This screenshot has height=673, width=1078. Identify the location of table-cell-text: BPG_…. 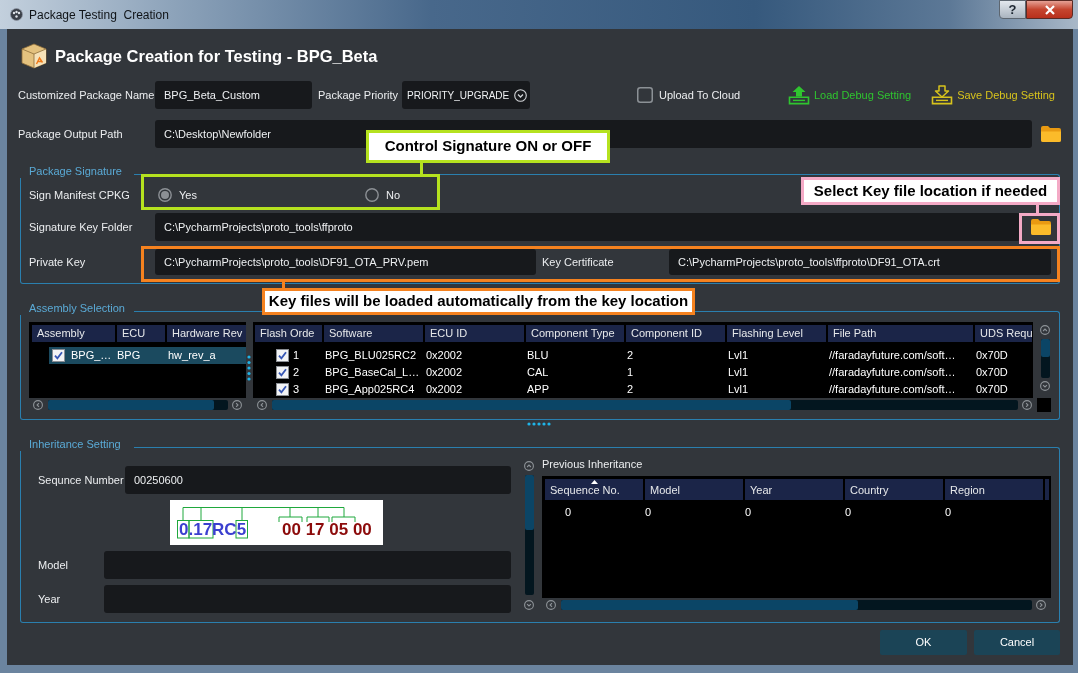
(91, 356).